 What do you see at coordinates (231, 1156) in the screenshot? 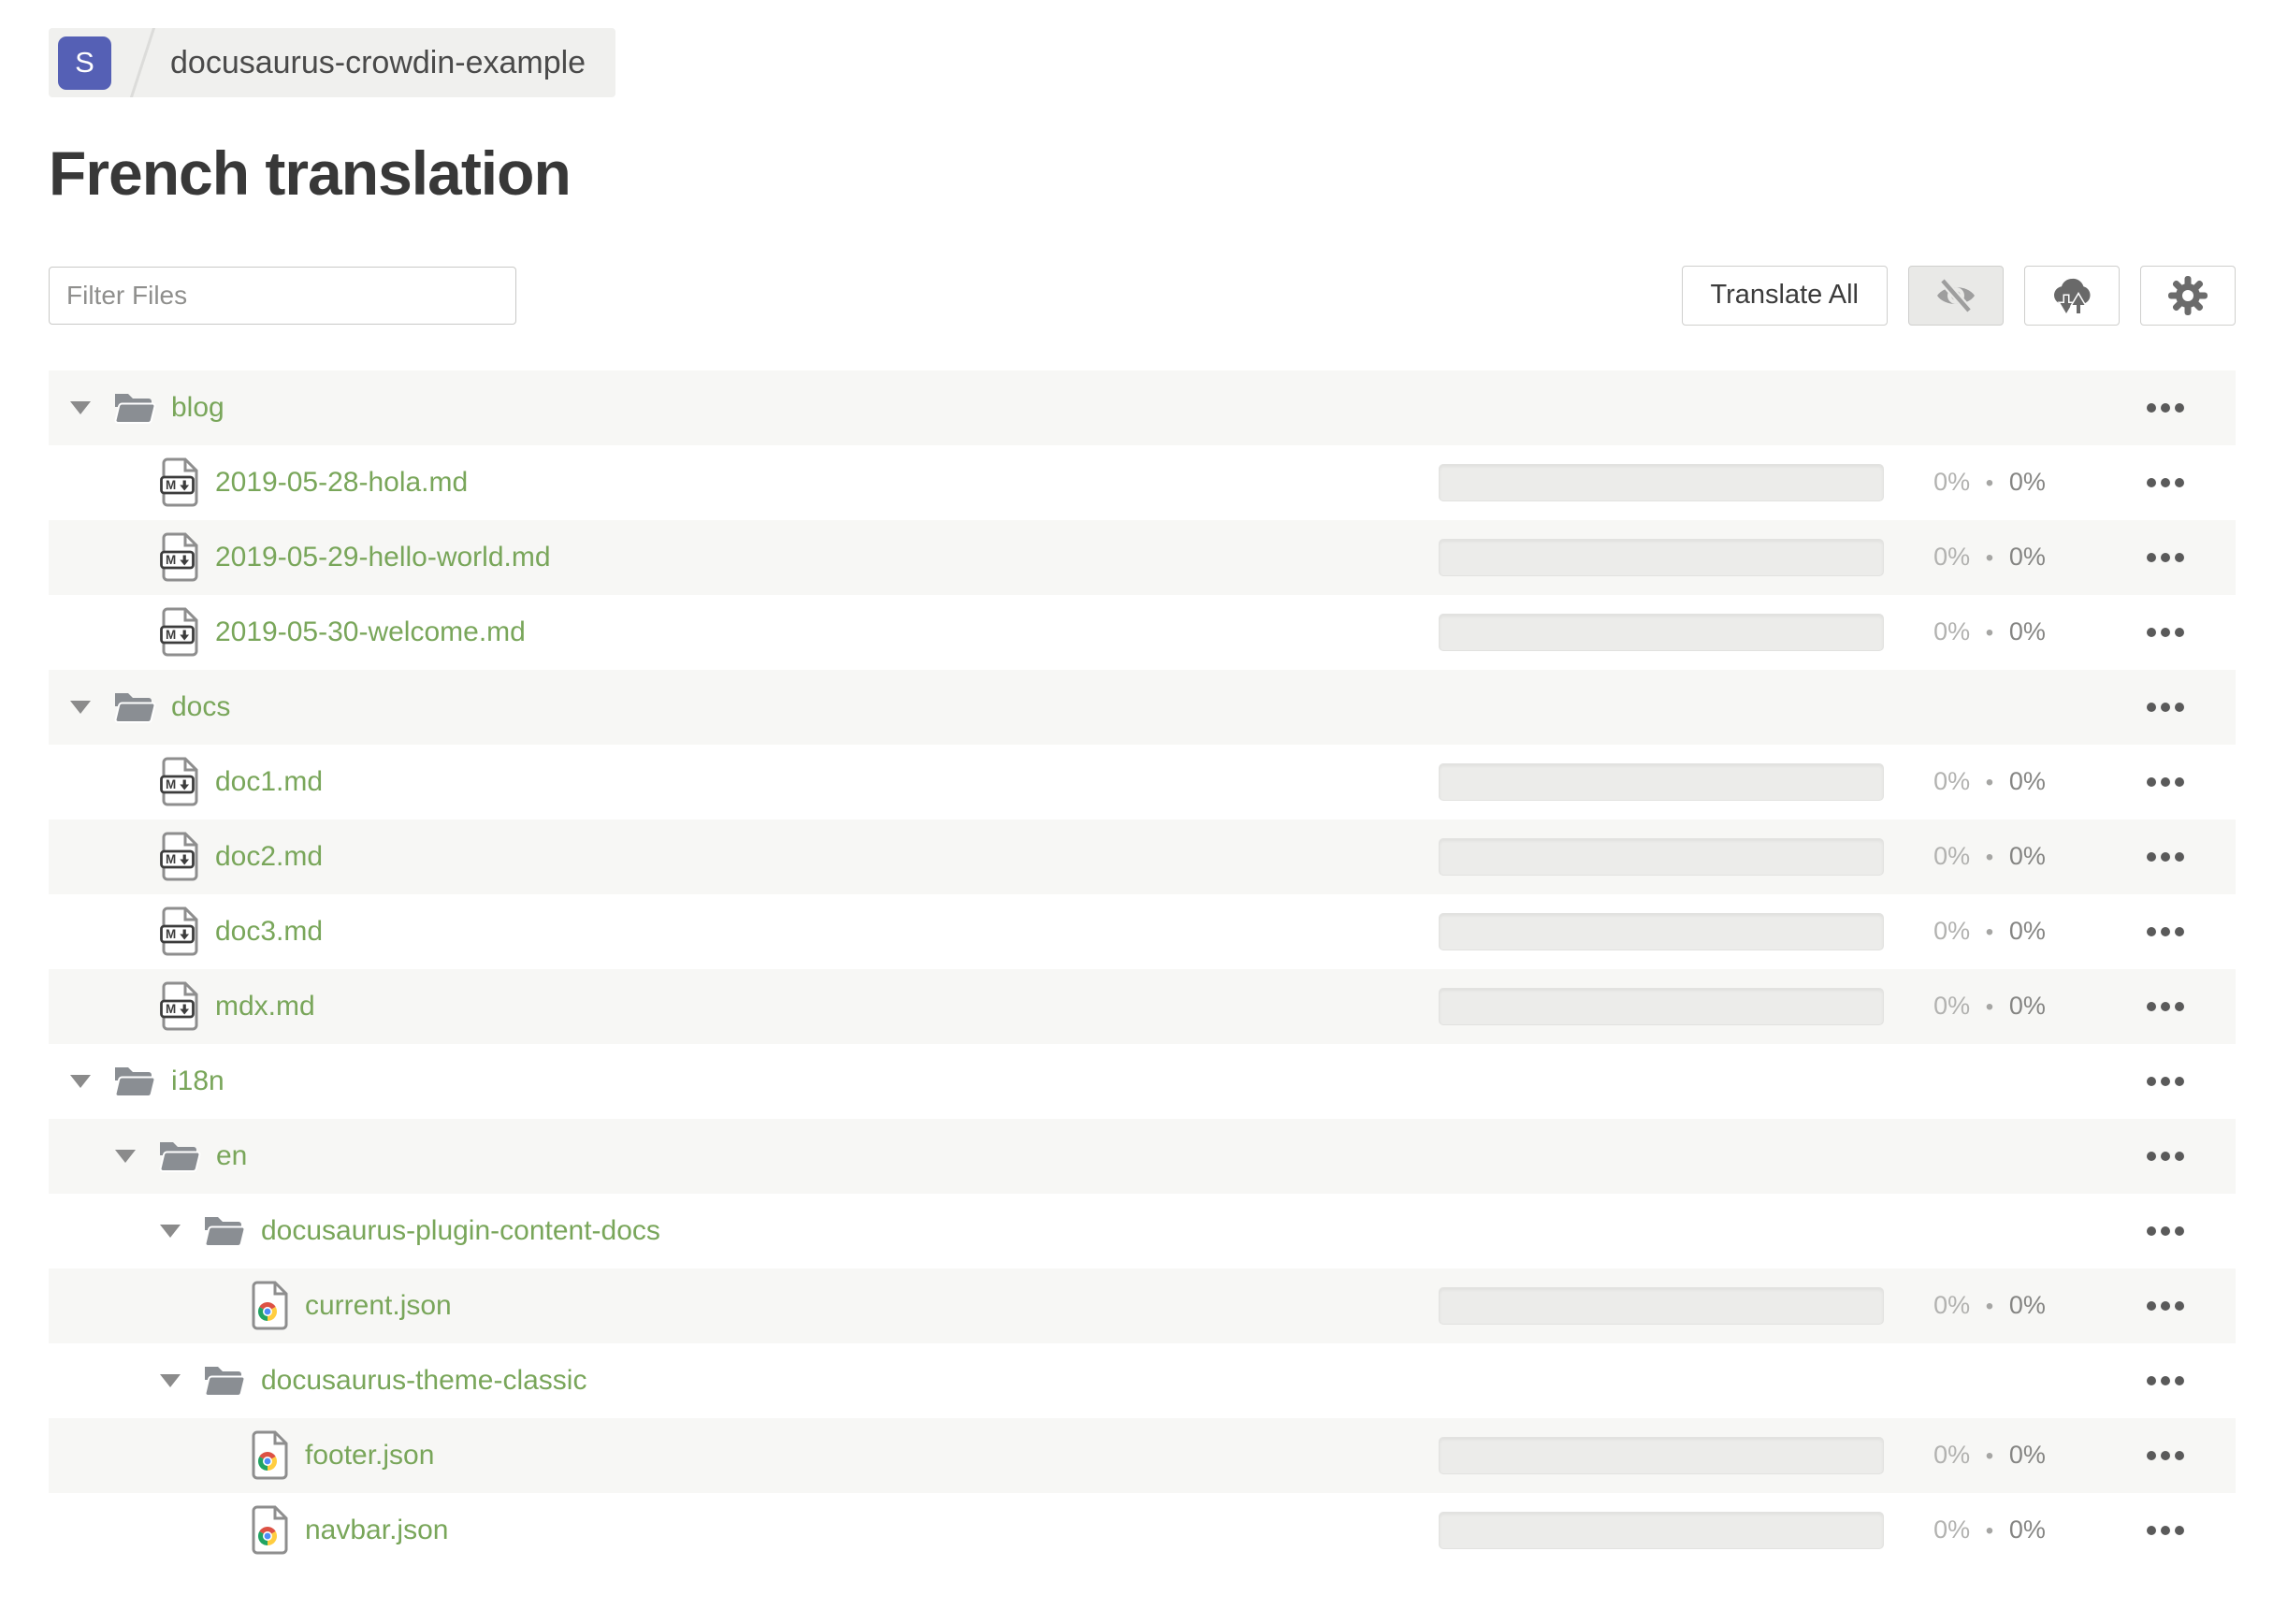
I see `tree-item-name: en` at bounding box center [231, 1156].